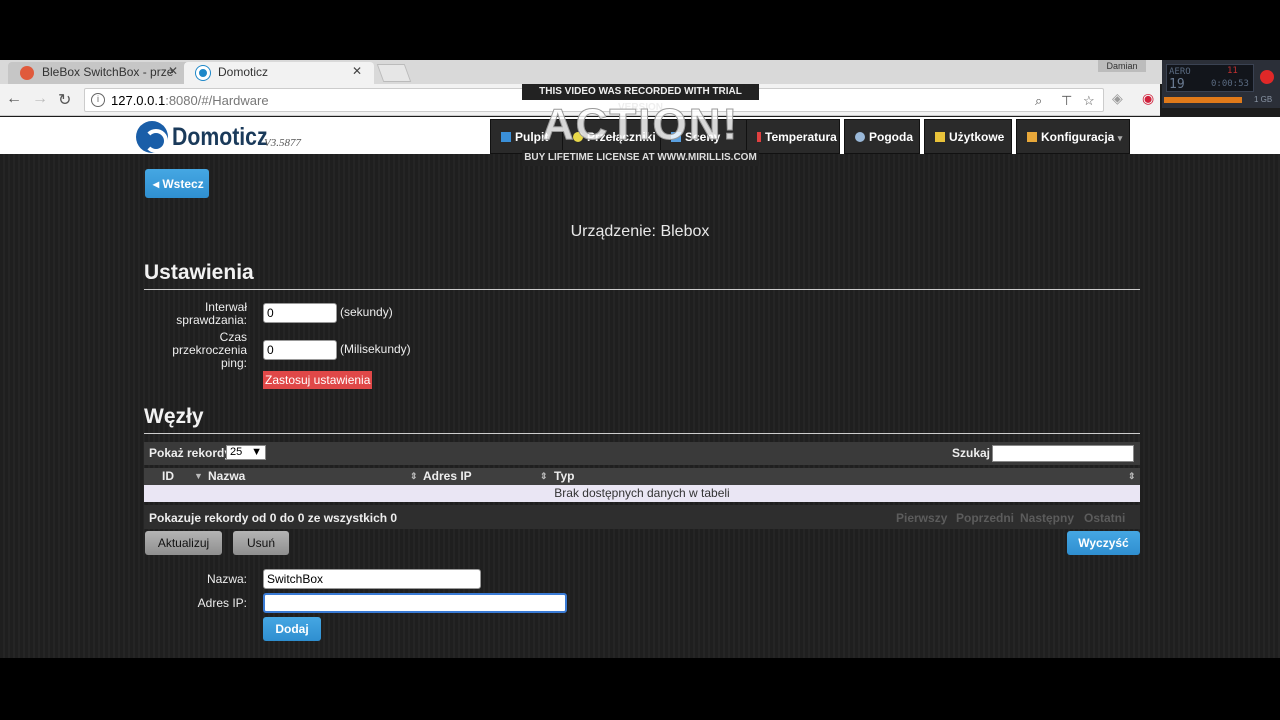 This screenshot has width=1280, height=720. Describe the element at coordinates (975, 453) in the screenshot. I see `search-label: Szukaj :` at that location.